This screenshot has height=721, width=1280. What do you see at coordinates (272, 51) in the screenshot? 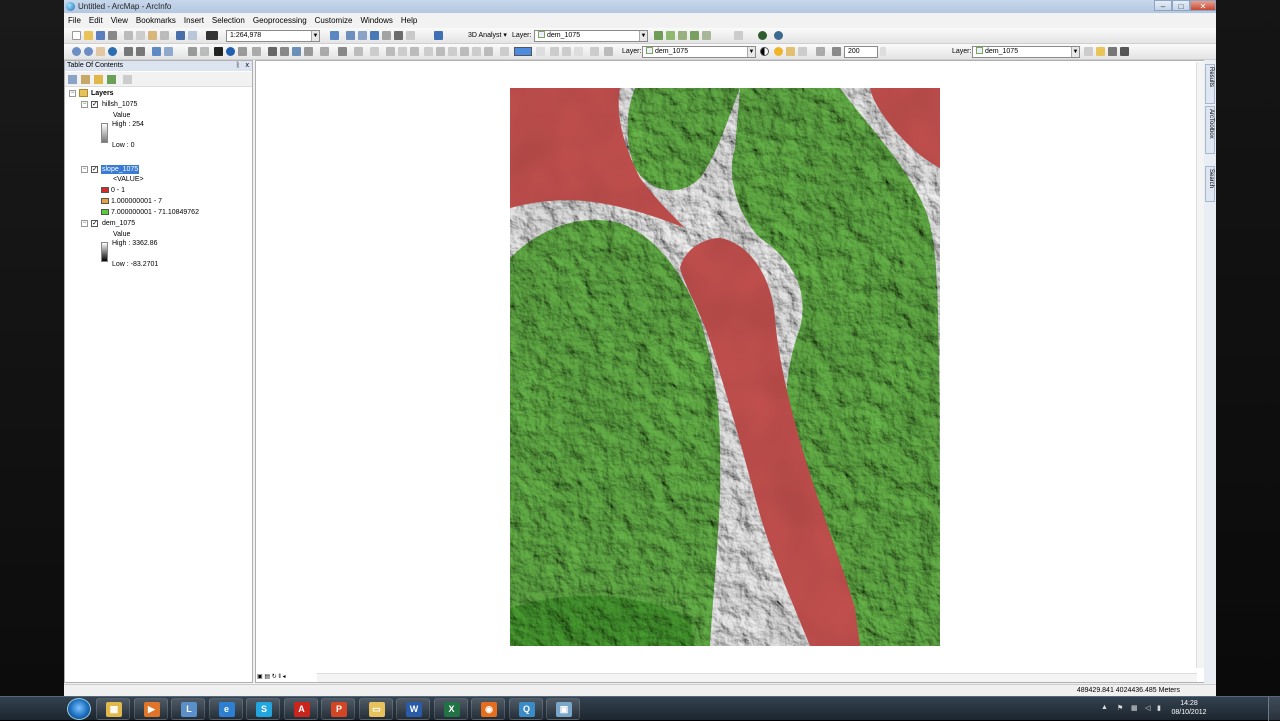
I see `measure-icon` at bounding box center [272, 51].